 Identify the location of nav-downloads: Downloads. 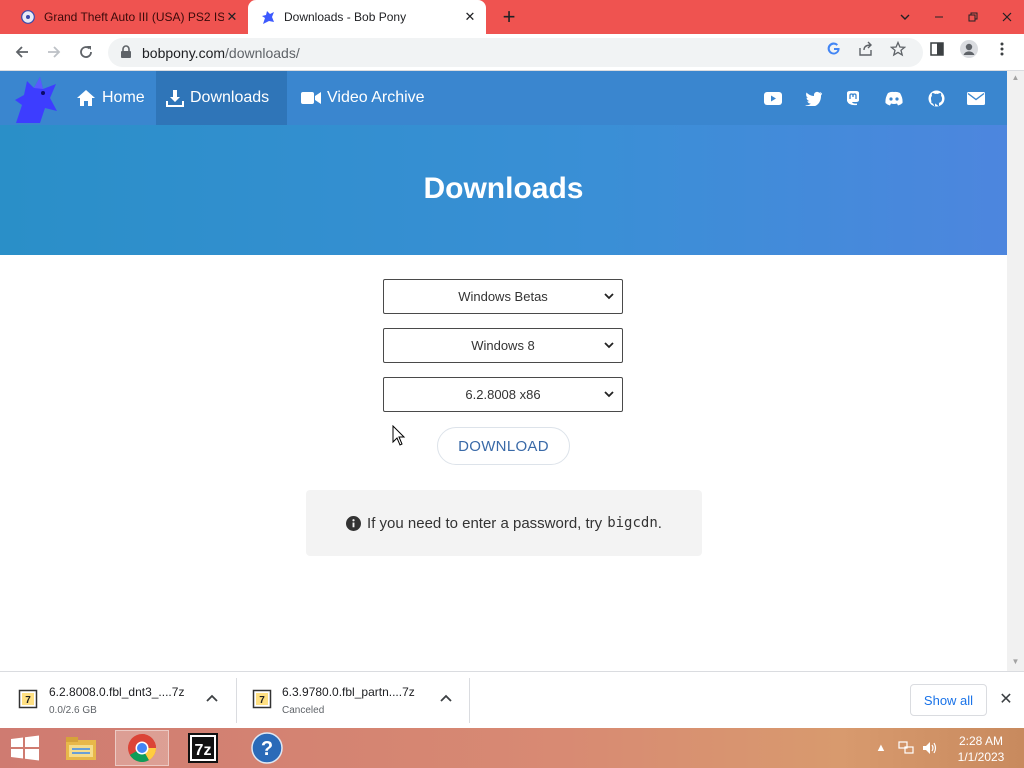
(221, 98).